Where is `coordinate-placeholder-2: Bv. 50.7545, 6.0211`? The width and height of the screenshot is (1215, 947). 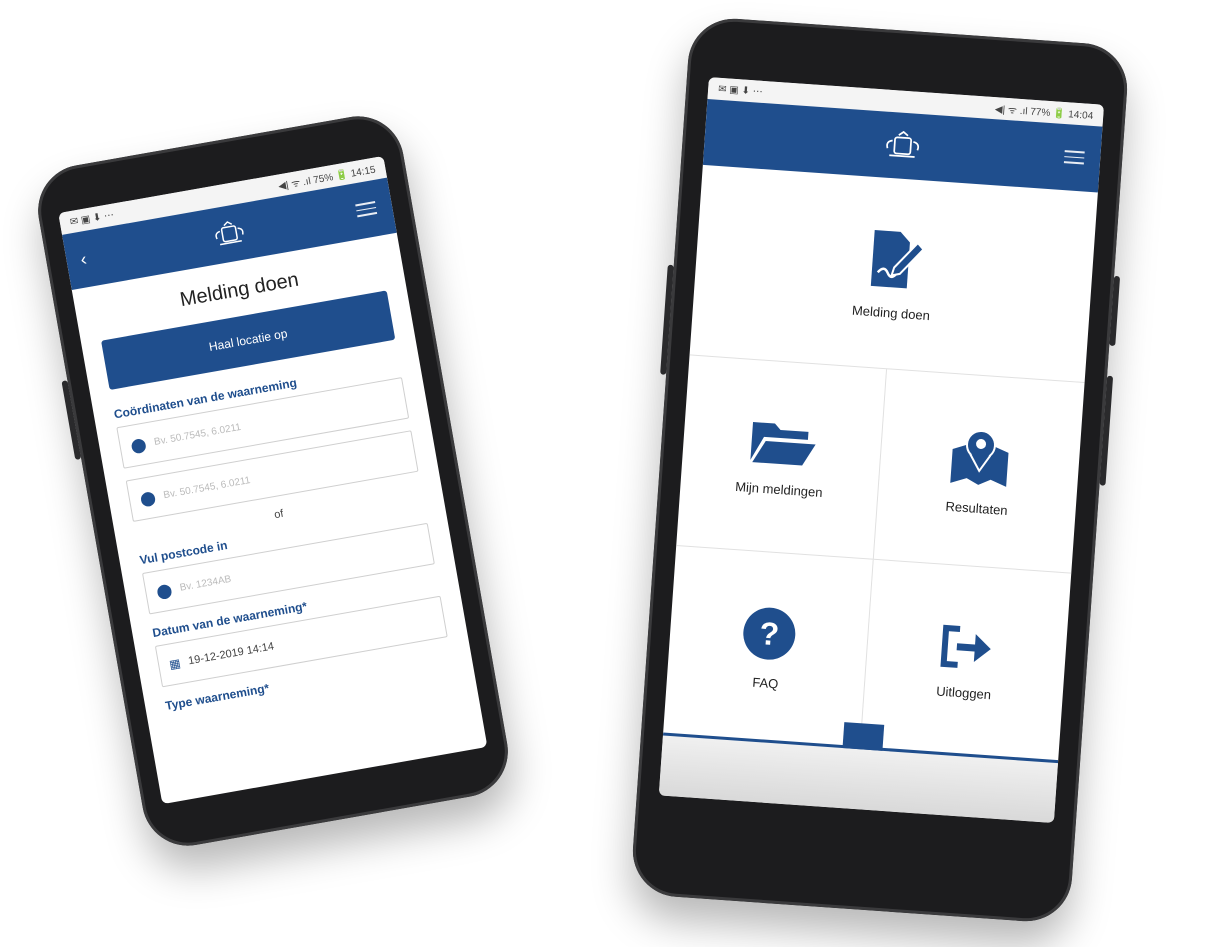
coordinate-placeholder-2: Bv. 50.7545, 6.0211 is located at coordinates (207, 487).